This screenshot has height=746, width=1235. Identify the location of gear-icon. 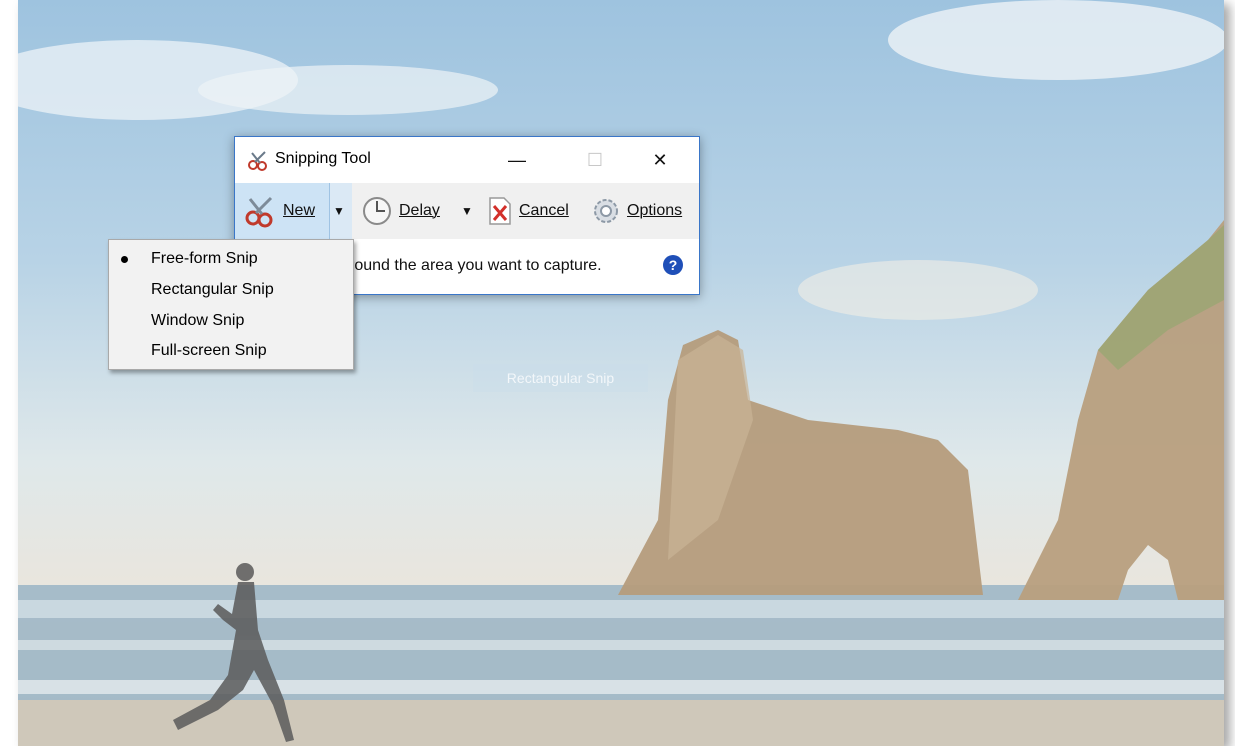
(606, 211).